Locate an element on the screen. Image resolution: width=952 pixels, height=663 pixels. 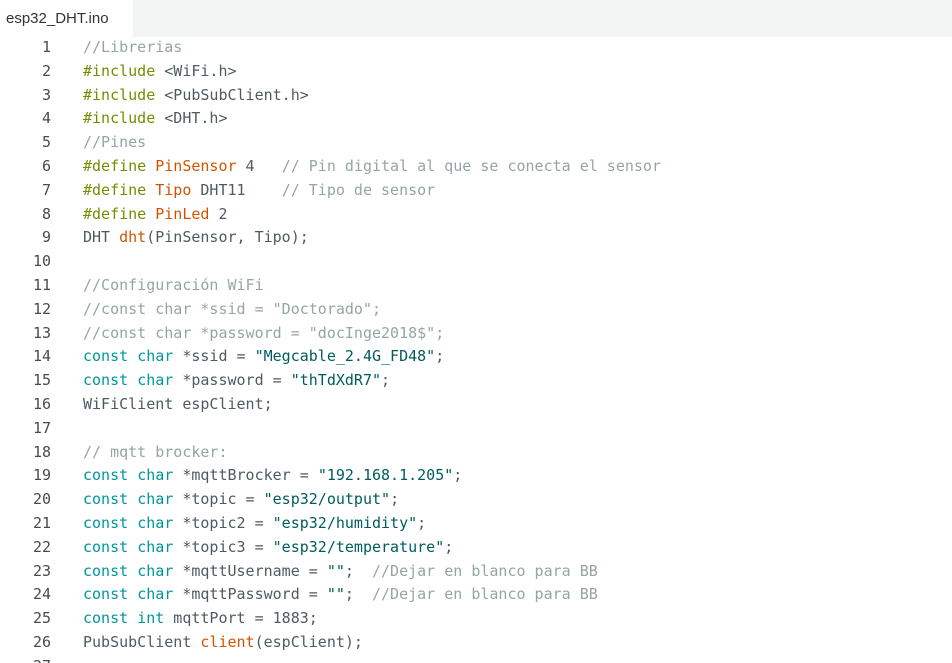
code-token: //Configuración WiFi is located at coordinates (173, 284).